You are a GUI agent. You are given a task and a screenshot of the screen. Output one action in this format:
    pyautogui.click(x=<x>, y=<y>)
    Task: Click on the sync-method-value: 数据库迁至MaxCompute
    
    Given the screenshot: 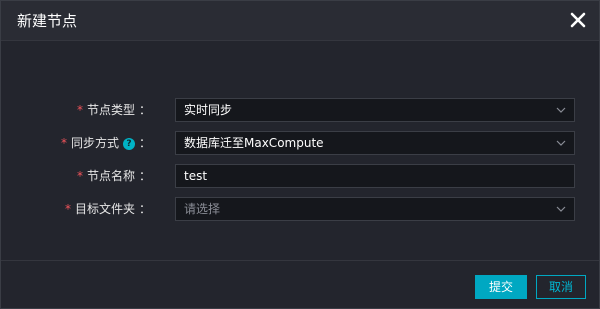 What is the action you would take?
    pyautogui.click(x=254, y=143)
    